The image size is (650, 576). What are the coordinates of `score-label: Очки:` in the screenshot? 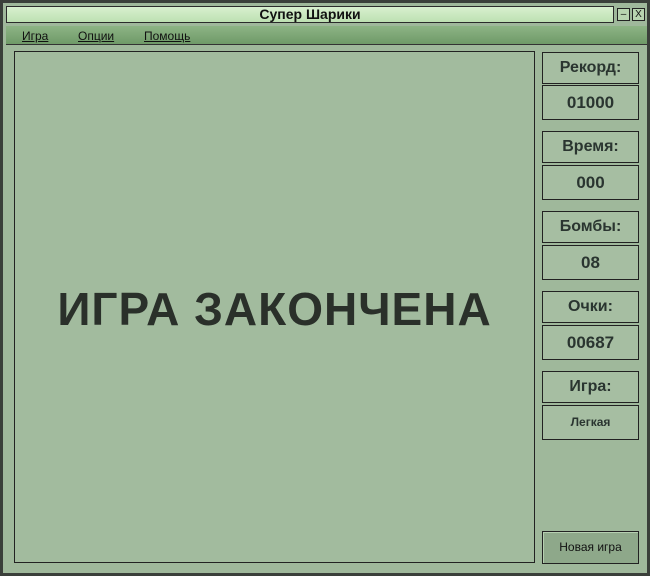 It's located at (590, 307).